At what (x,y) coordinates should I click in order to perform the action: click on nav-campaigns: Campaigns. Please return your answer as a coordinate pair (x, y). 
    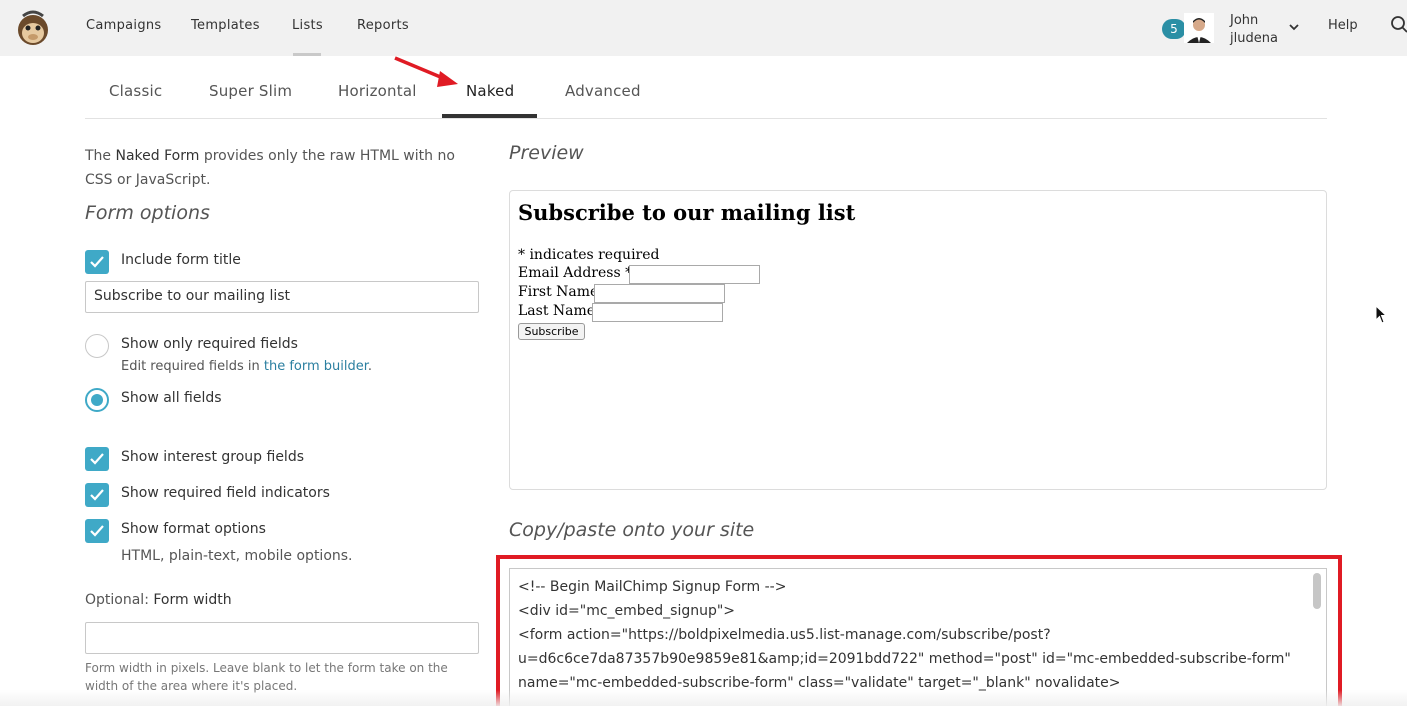
    Looking at the image, I should click on (124, 25).